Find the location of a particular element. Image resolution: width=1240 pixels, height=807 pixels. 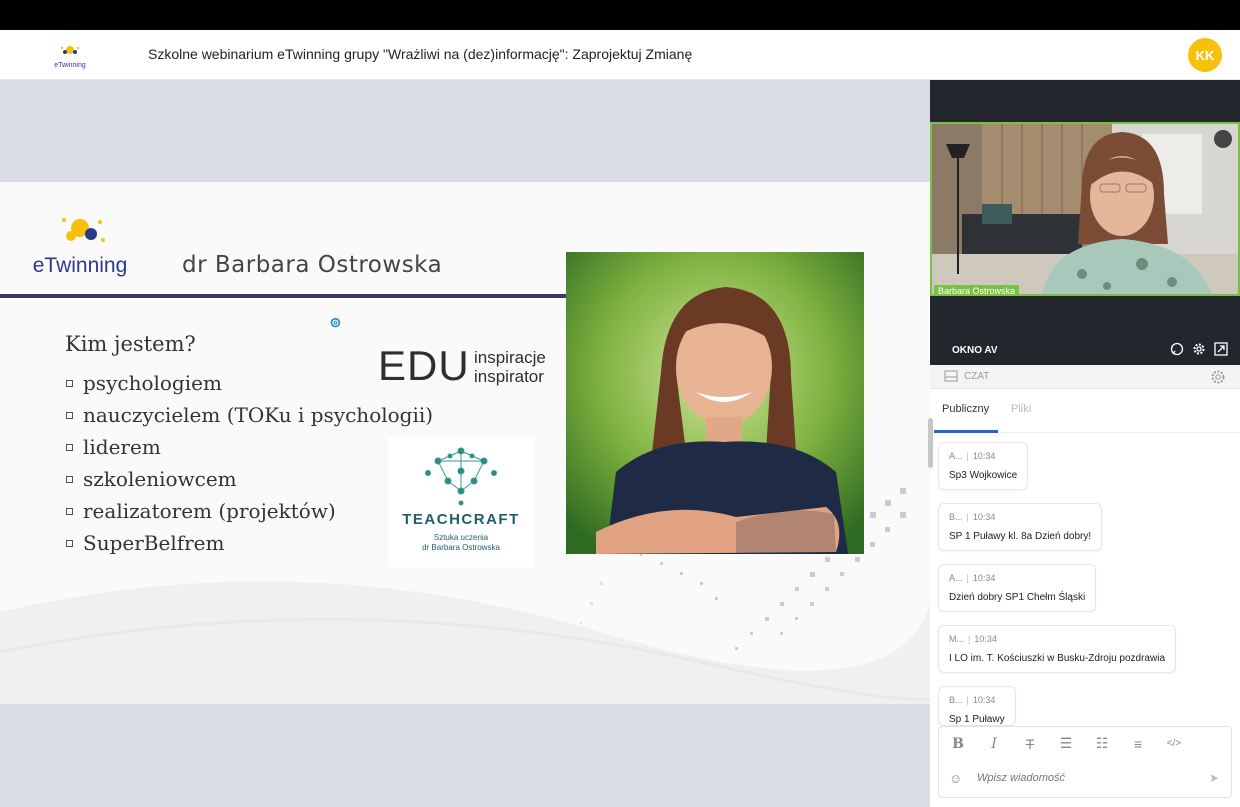

numbered-list-icon: ≡ is located at coordinates (1138, 744).